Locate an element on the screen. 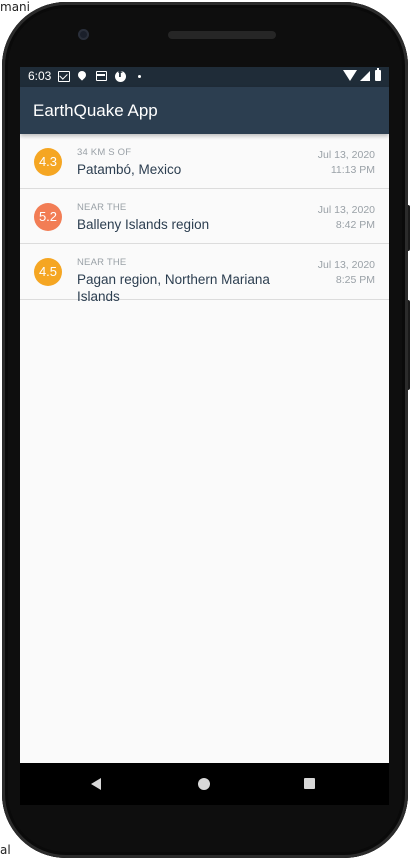  status-time: 6:03 is located at coordinates (40, 76).